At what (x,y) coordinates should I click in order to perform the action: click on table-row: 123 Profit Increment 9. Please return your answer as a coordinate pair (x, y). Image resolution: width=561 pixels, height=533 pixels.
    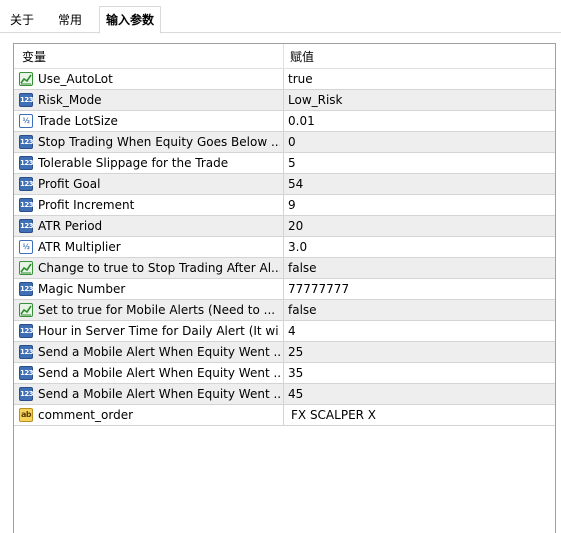
    Looking at the image, I should click on (284, 205).